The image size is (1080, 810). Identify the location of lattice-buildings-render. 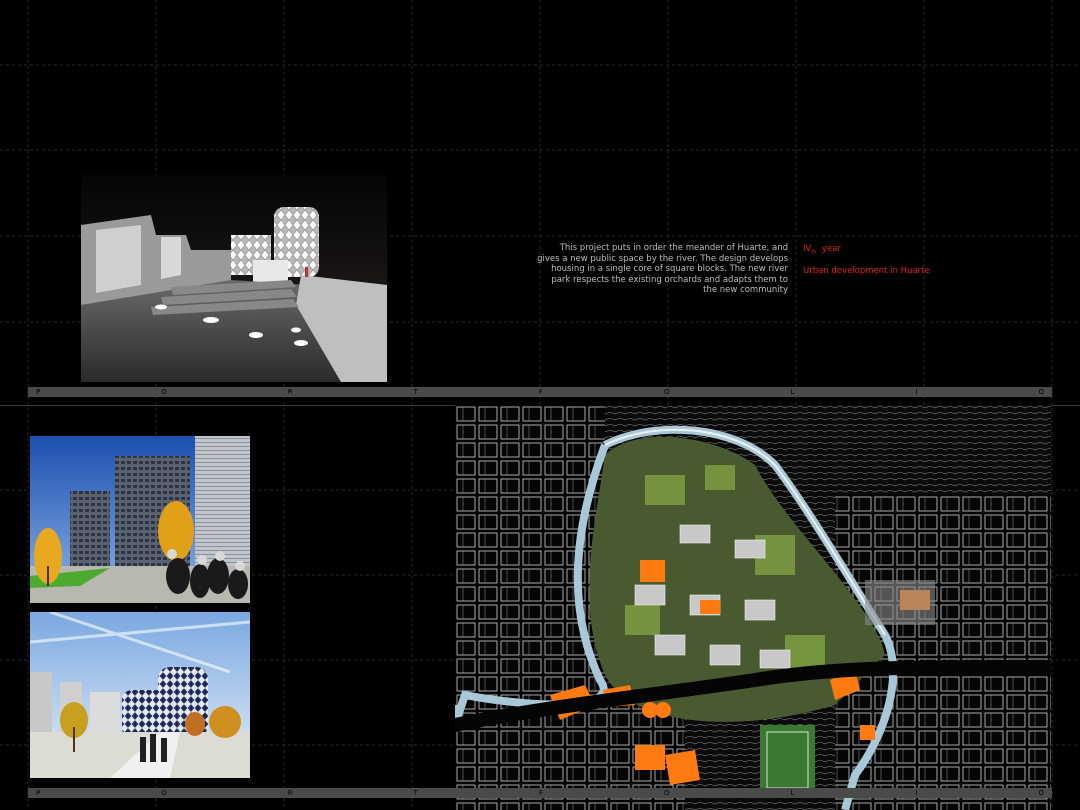
(140, 695).